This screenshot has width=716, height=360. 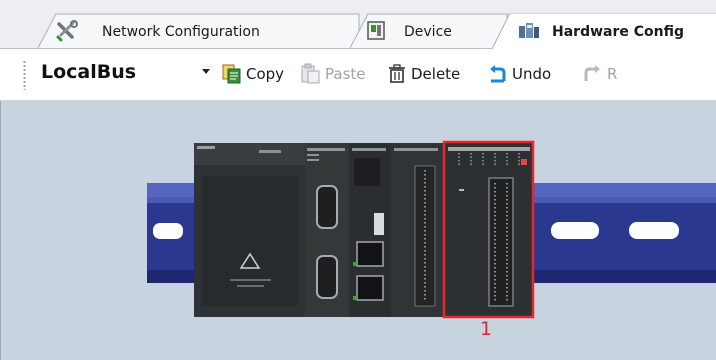 I want to click on io-connector, so click(x=501, y=242).